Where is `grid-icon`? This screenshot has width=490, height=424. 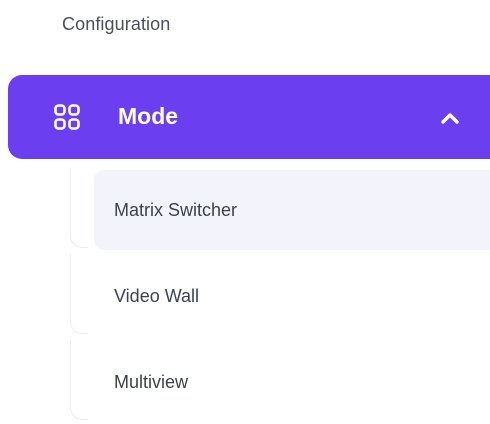 grid-icon is located at coordinates (67, 117).